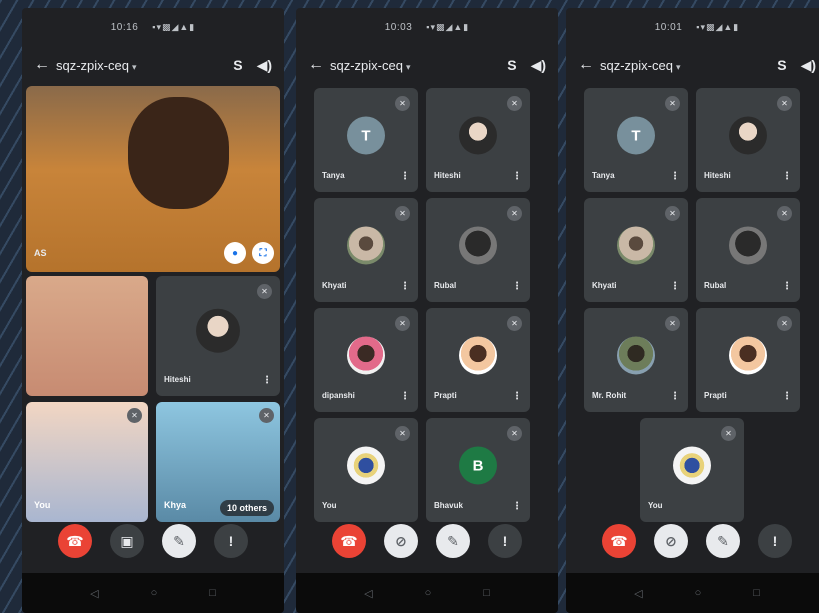 Image resolution: width=819 pixels, height=613 pixels. What do you see at coordinates (715, 395) in the screenshot?
I see `participant-name: Prapti` at bounding box center [715, 395].